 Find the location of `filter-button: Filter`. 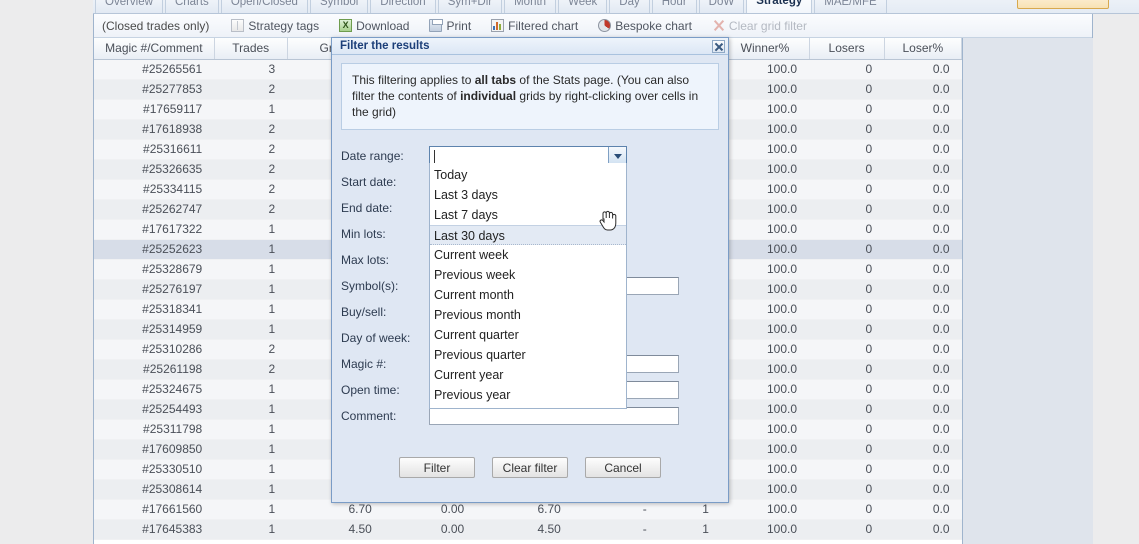

filter-button: Filter is located at coordinates (437, 467).